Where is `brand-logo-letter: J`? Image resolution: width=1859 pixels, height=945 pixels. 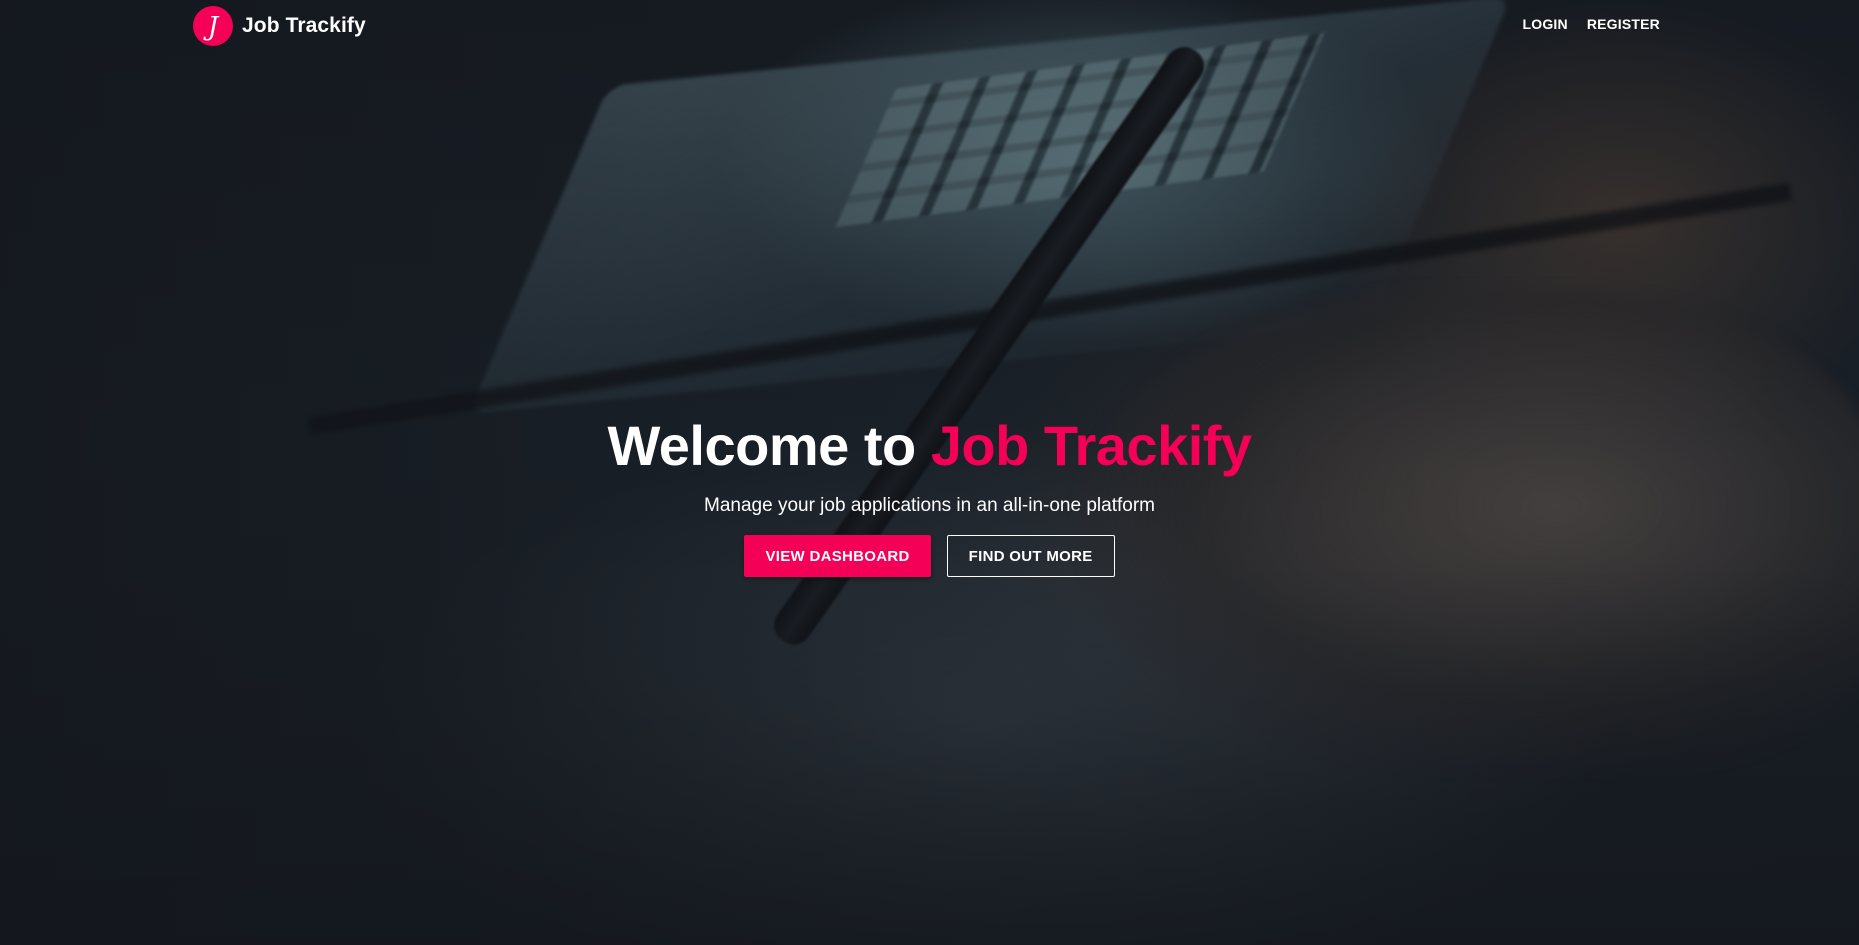
brand-logo-letter: J is located at coordinates (211, 27).